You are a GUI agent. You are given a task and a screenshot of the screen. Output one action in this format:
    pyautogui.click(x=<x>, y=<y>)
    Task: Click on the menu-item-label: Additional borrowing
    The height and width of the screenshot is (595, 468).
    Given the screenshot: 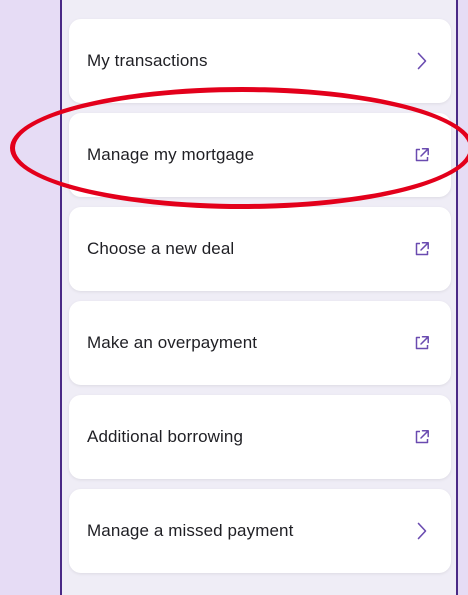 What is the action you would take?
    pyautogui.click(x=165, y=436)
    